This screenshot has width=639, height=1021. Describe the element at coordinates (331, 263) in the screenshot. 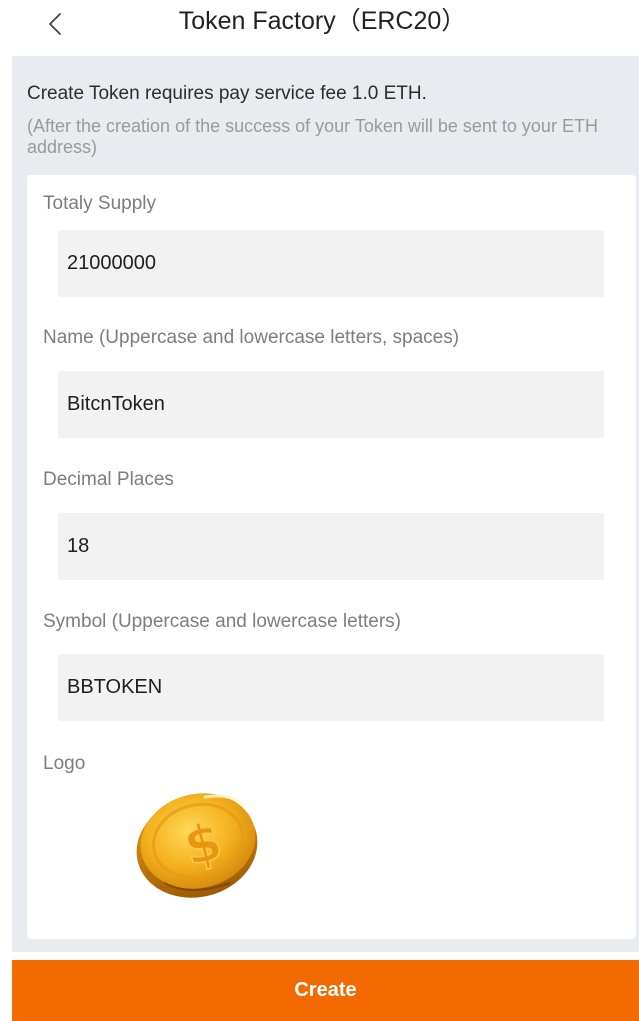

I see `supply-input: 21000000` at that location.